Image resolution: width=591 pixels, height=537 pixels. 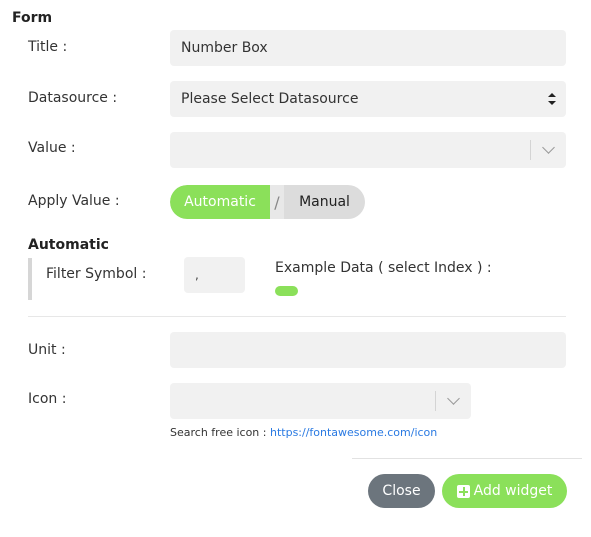 I want to click on apply-value-toggle: Automatic / Manual, so click(x=267, y=202).